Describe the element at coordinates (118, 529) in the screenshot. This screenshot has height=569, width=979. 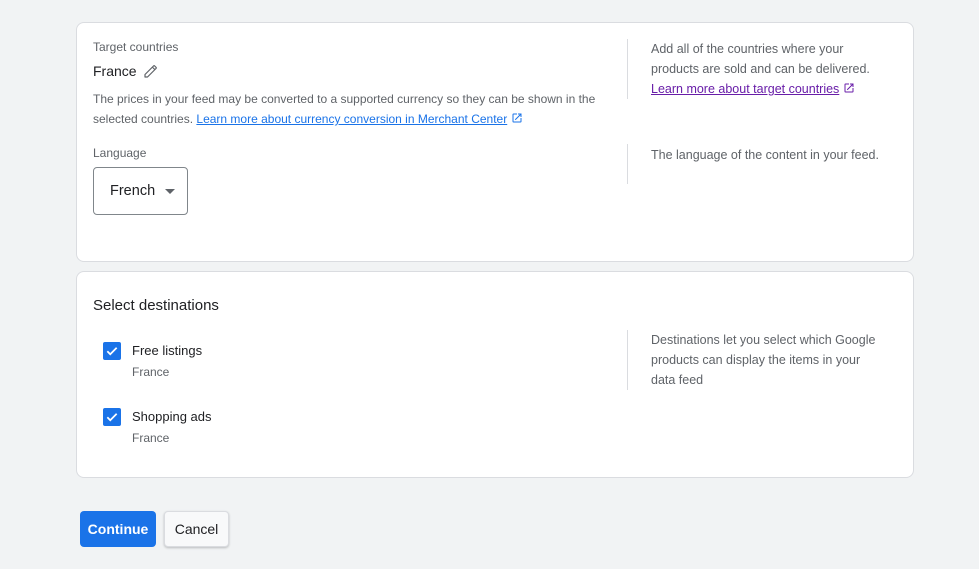
I see `continue-button: Continue` at that location.